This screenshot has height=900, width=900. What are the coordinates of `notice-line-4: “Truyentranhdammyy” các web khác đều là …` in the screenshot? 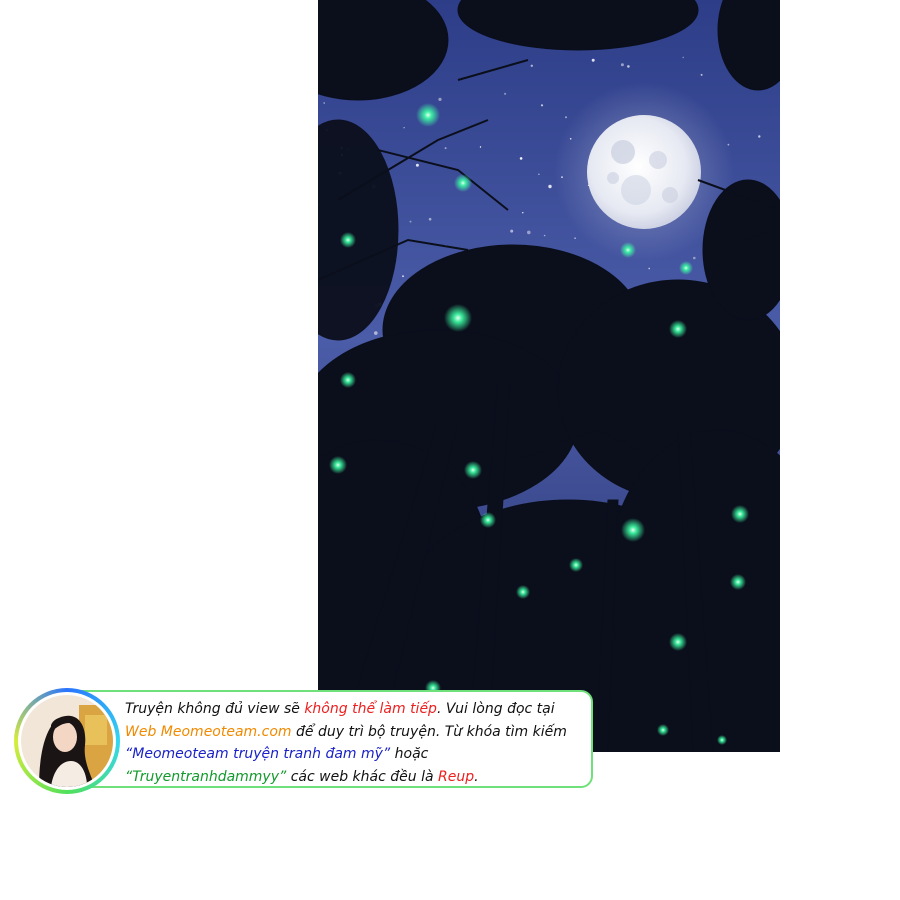 It's located at (302, 776).